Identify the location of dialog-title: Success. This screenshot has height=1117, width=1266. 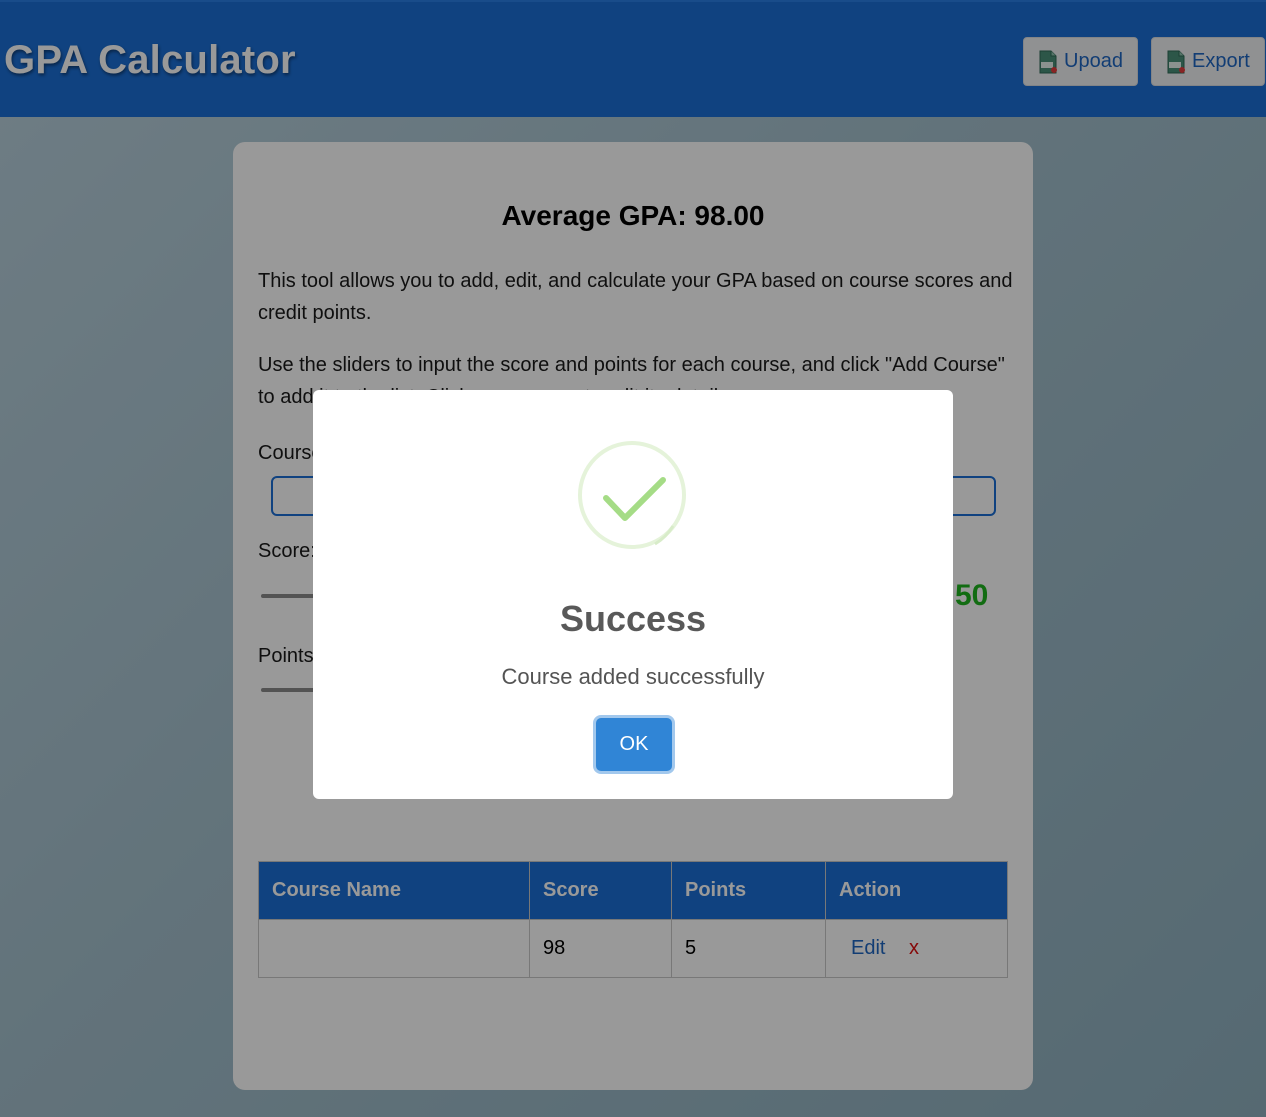
(633, 618).